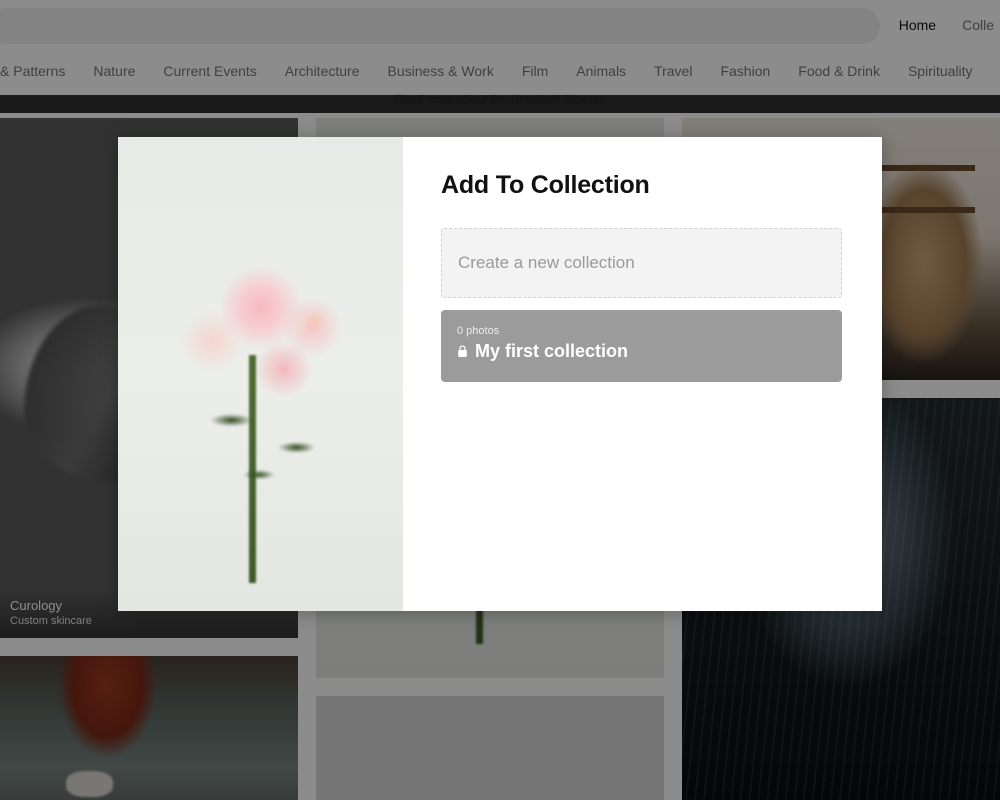  I want to click on collection-list-item: 0 photos My first collection, so click(641, 346).